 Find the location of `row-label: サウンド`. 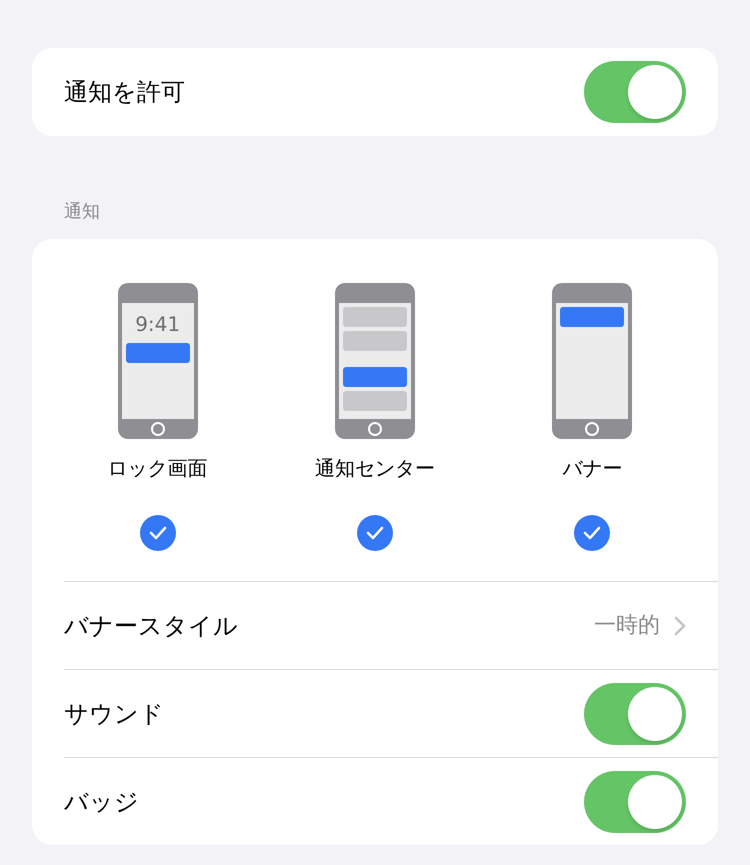

row-label: サウンド is located at coordinates (114, 714).